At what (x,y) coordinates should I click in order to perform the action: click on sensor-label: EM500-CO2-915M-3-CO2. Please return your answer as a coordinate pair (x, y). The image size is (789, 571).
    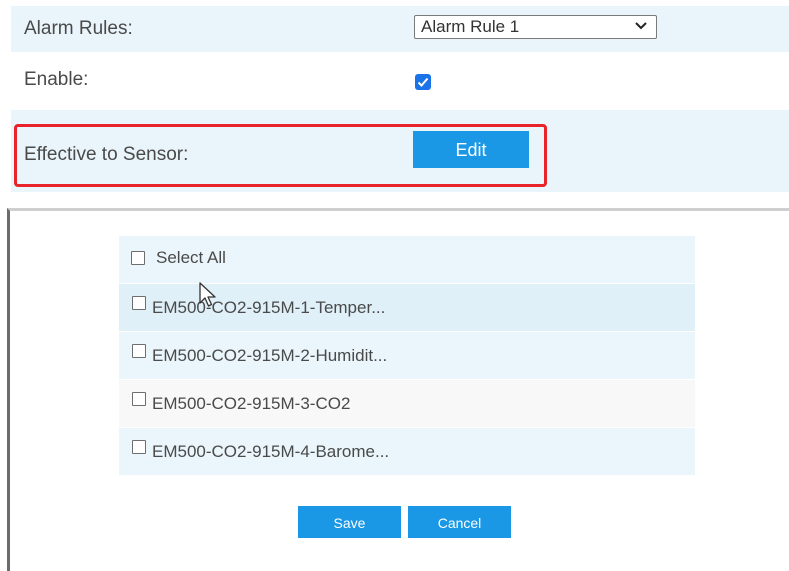
    Looking at the image, I should click on (251, 403).